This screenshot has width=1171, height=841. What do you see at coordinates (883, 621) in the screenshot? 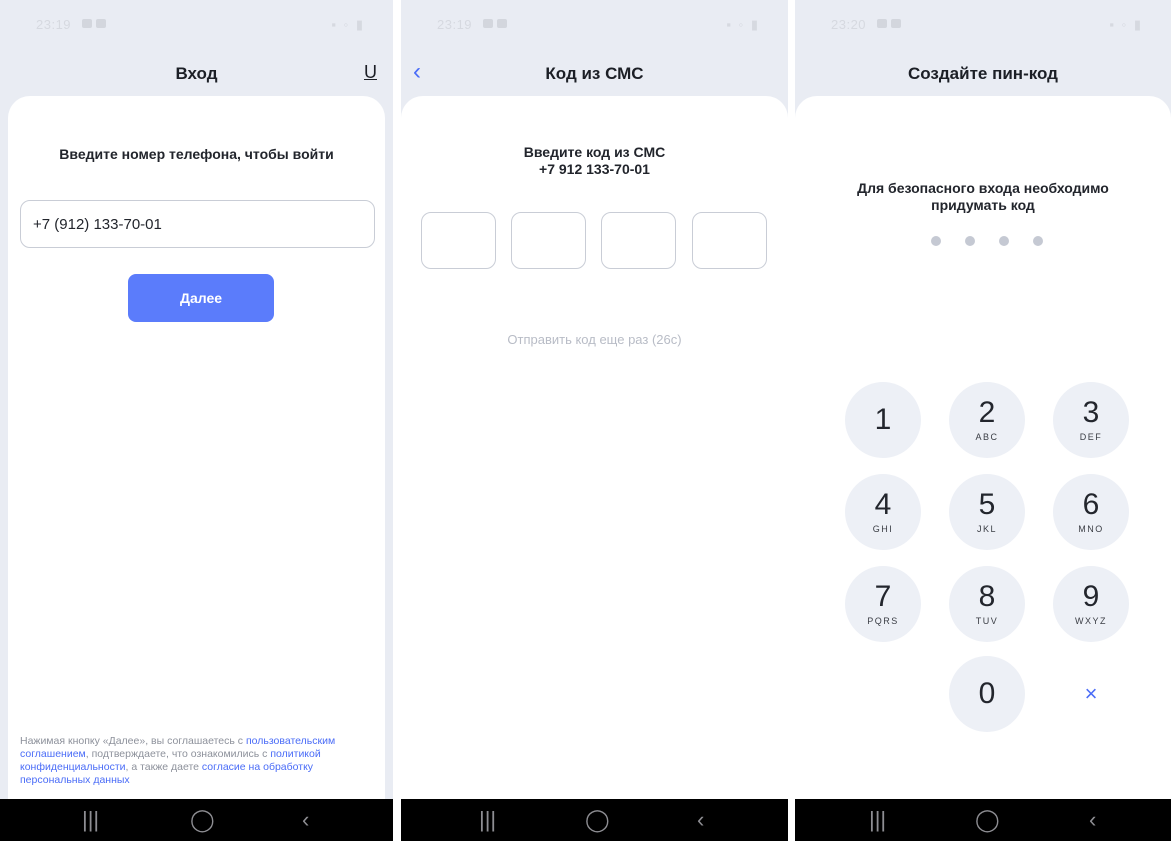
I see `key-letters: PQRS` at bounding box center [883, 621].